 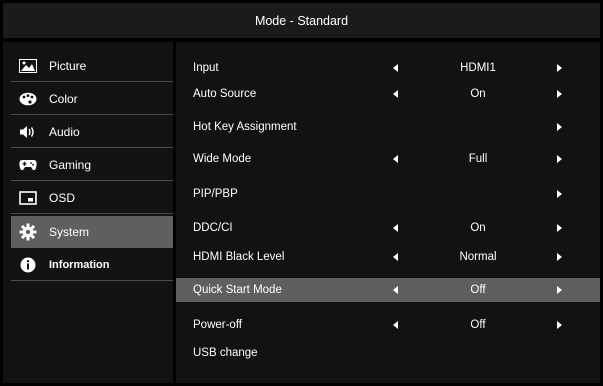 What do you see at coordinates (388, 194) in the screenshot?
I see `setting-row-pip-pbp: PIP/PBP` at bounding box center [388, 194].